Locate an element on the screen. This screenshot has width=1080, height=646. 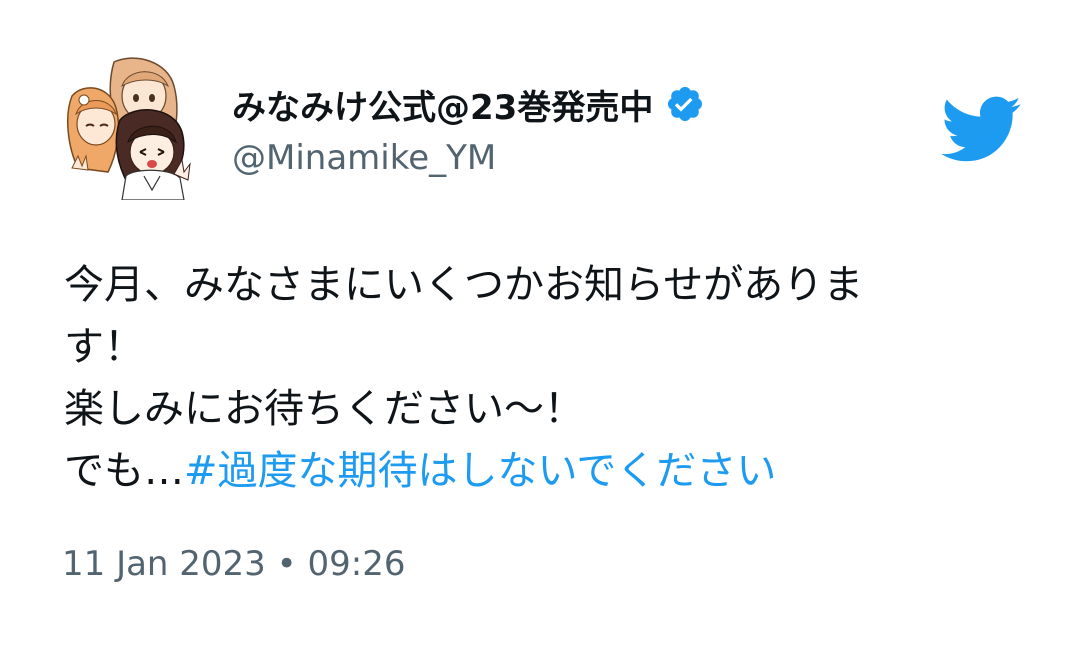
tweet-timestamp: 11 Jan 2023 • 09:26 is located at coordinates (233, 564).